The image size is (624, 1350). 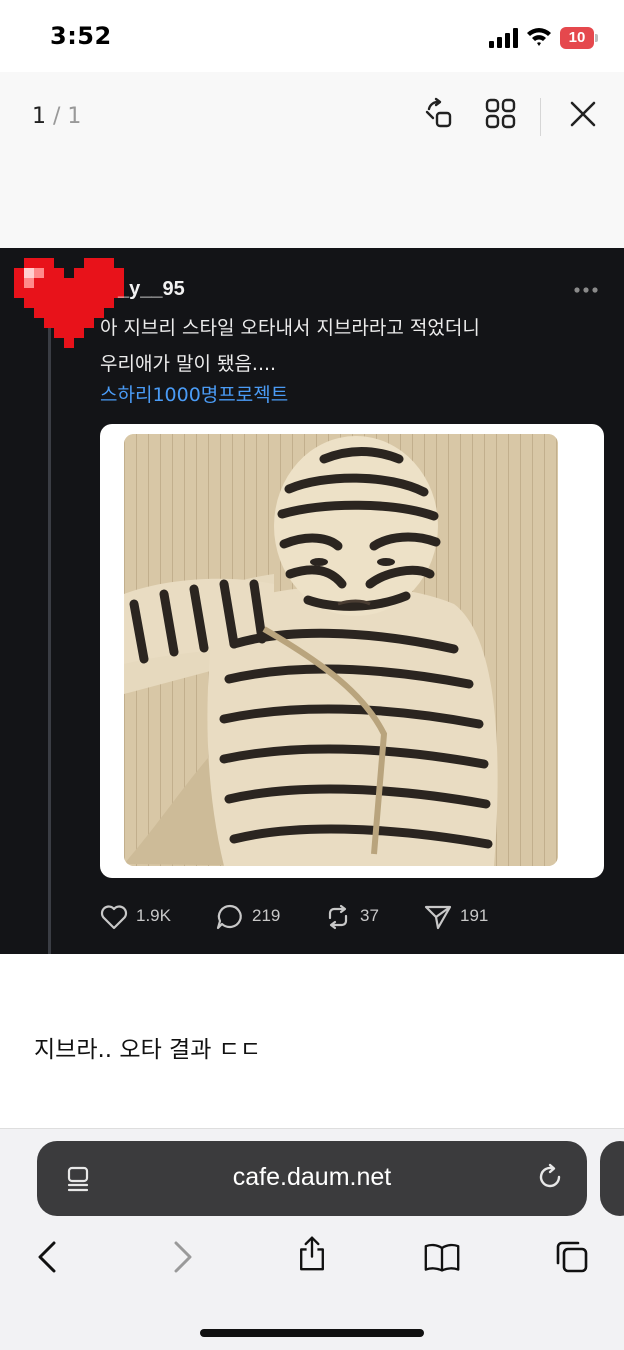 I want to click on page-current: 1, so click(x=39, y=116).